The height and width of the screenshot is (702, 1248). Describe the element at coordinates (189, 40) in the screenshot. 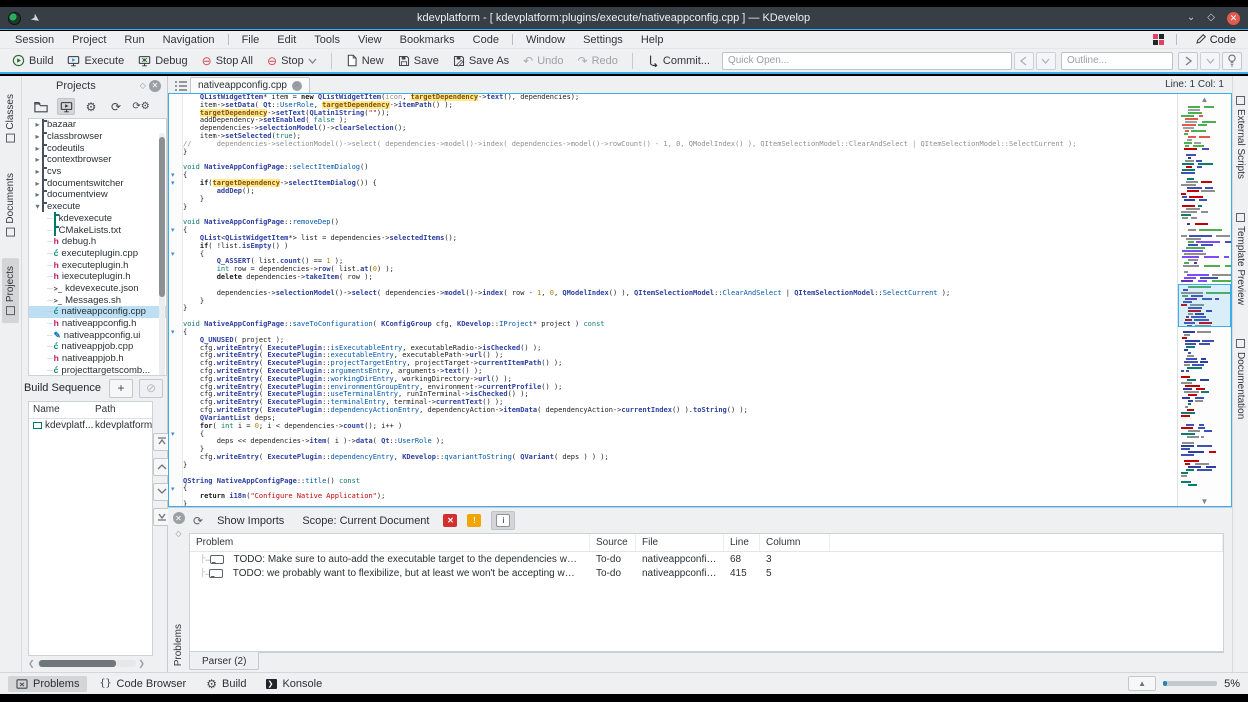

I see `menu-navigation: Navigation` at that location.